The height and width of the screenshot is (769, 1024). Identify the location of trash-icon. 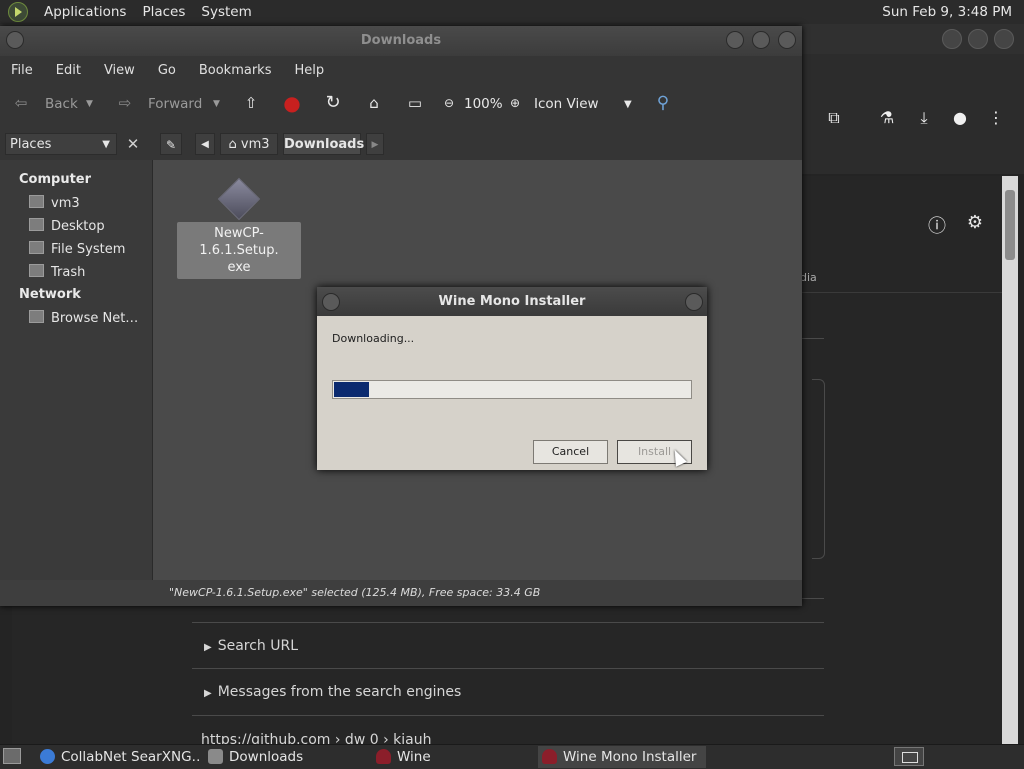
(36, 270).